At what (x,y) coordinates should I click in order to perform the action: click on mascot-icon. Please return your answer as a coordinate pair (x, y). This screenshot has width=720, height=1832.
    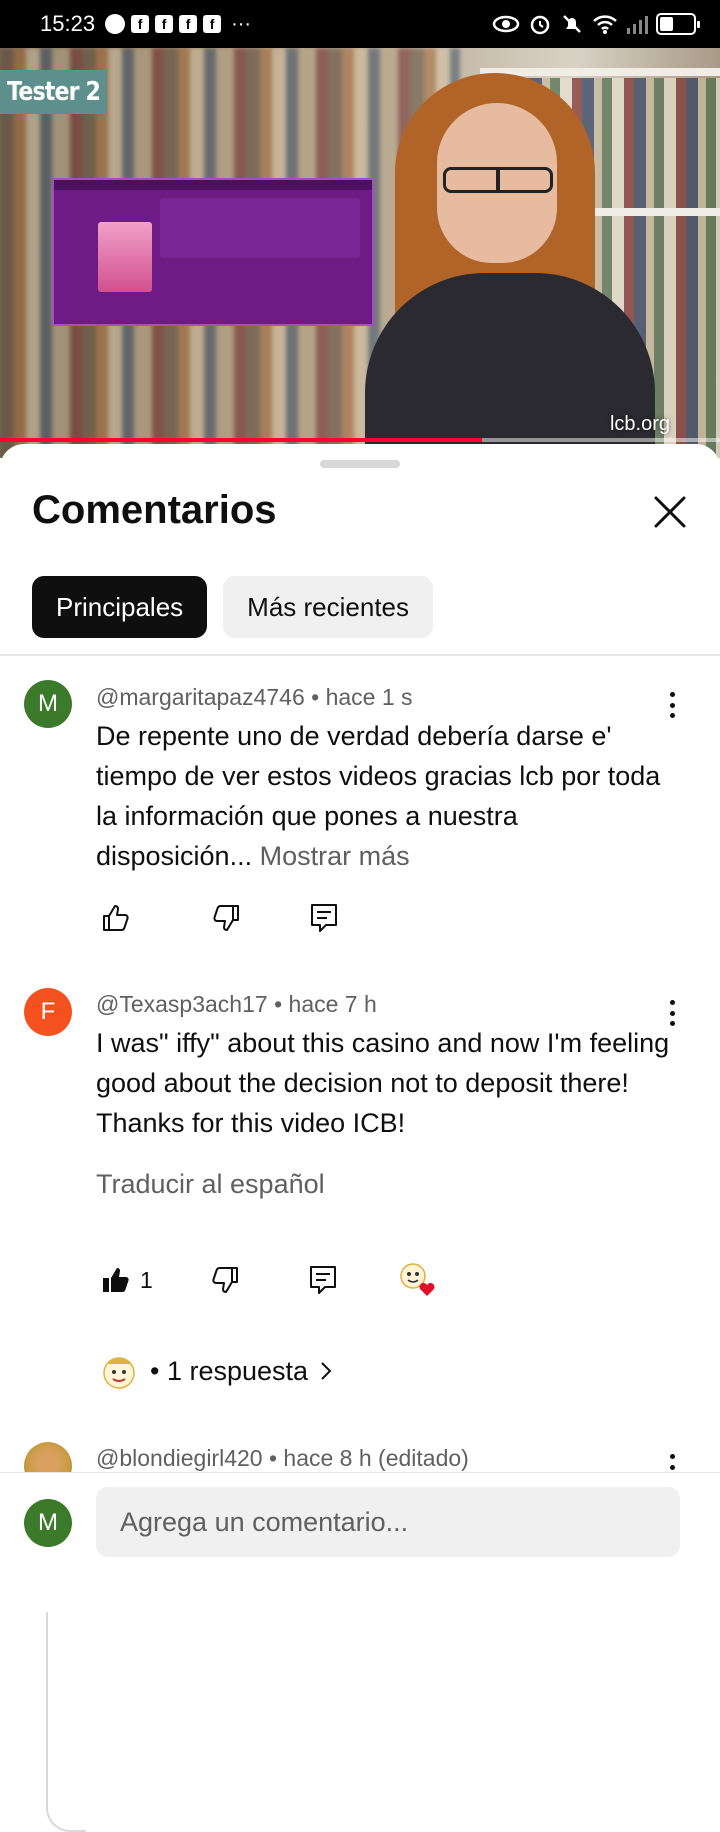
    Looking at the image, I should click on (119, 1373).